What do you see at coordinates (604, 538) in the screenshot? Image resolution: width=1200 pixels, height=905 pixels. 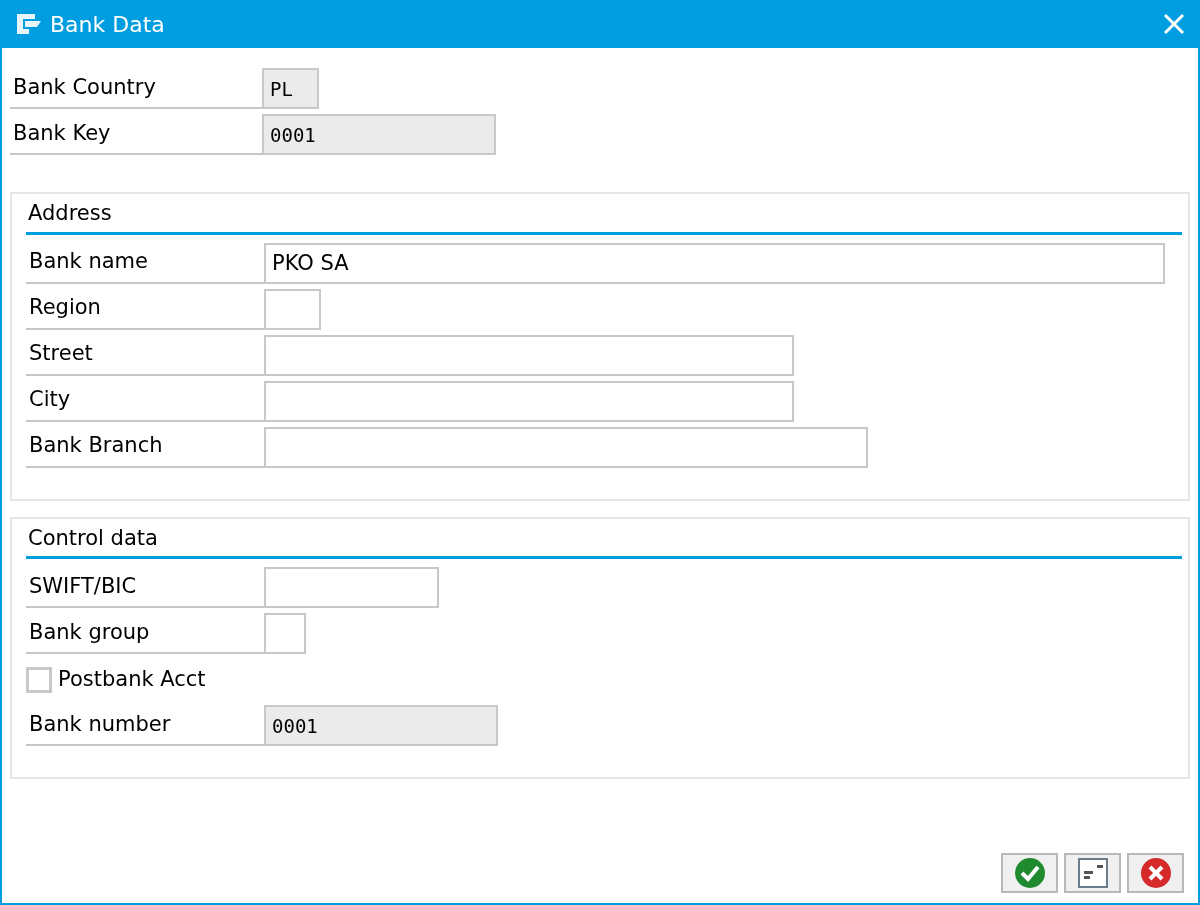 I see `section-title: Control data` at bounding box center [604, 538].